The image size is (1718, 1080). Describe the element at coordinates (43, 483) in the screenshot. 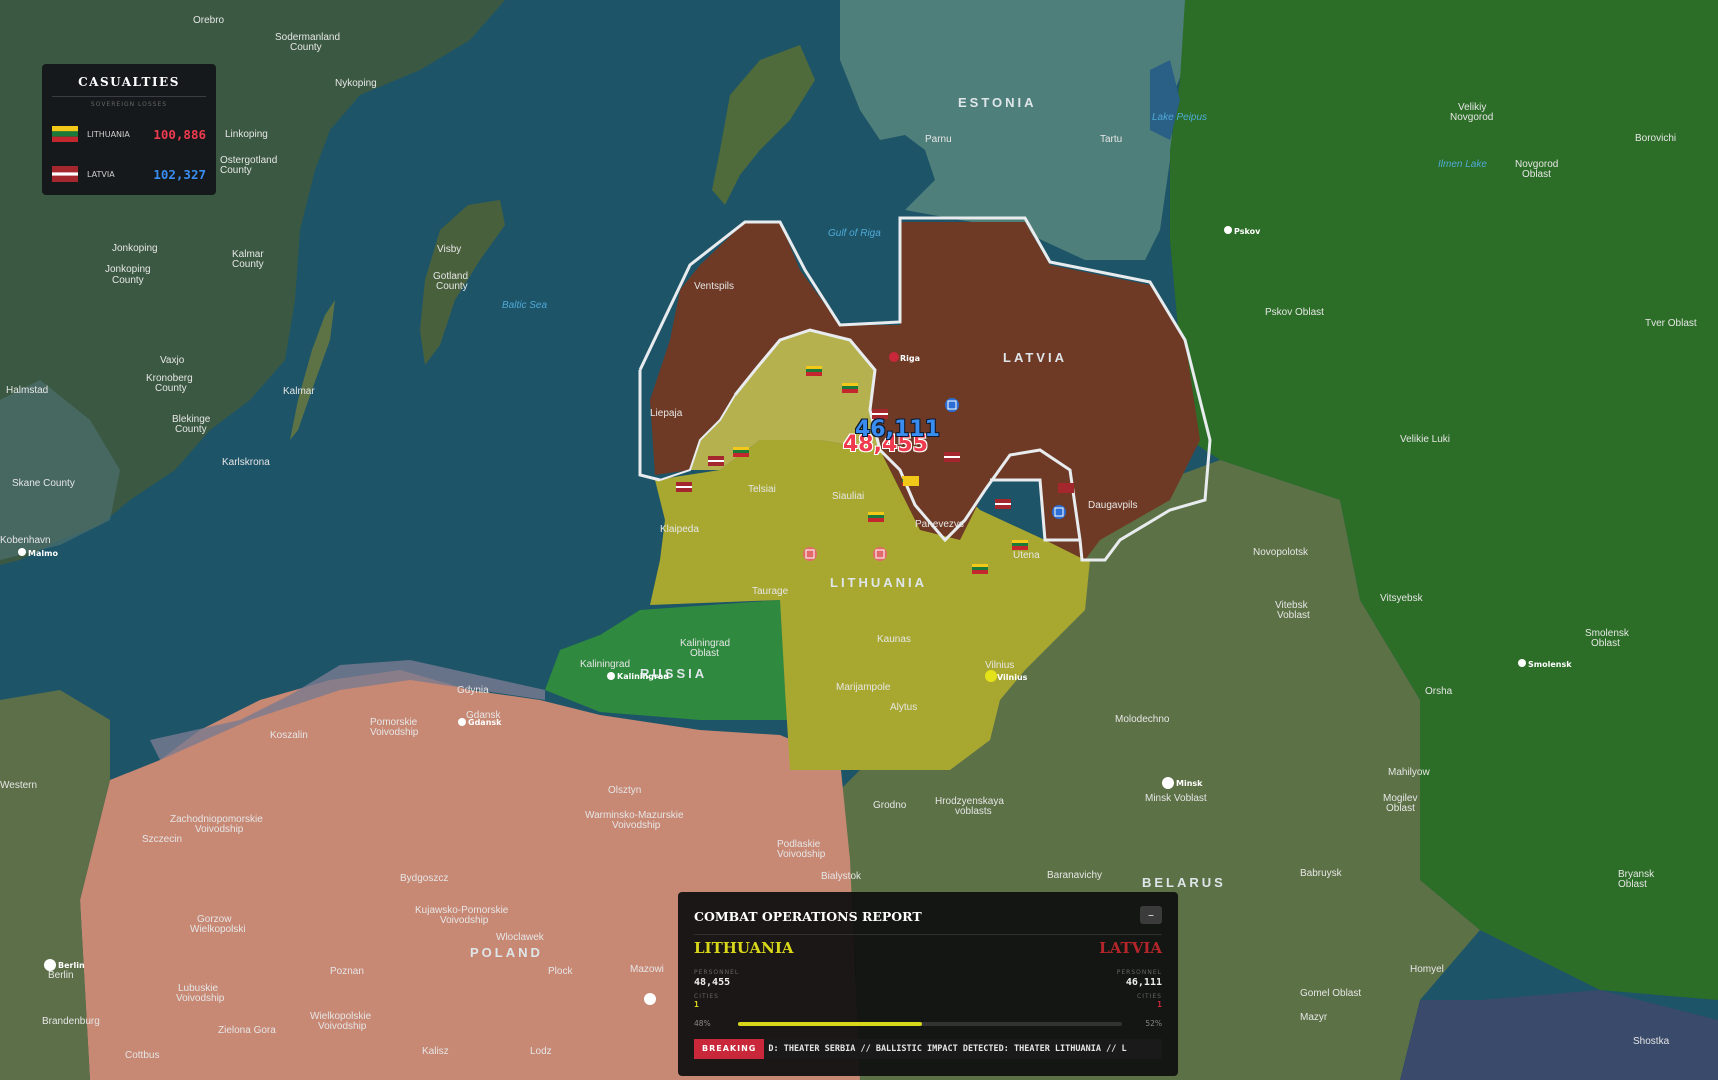

I see `svg-text: Skane County` at that location.